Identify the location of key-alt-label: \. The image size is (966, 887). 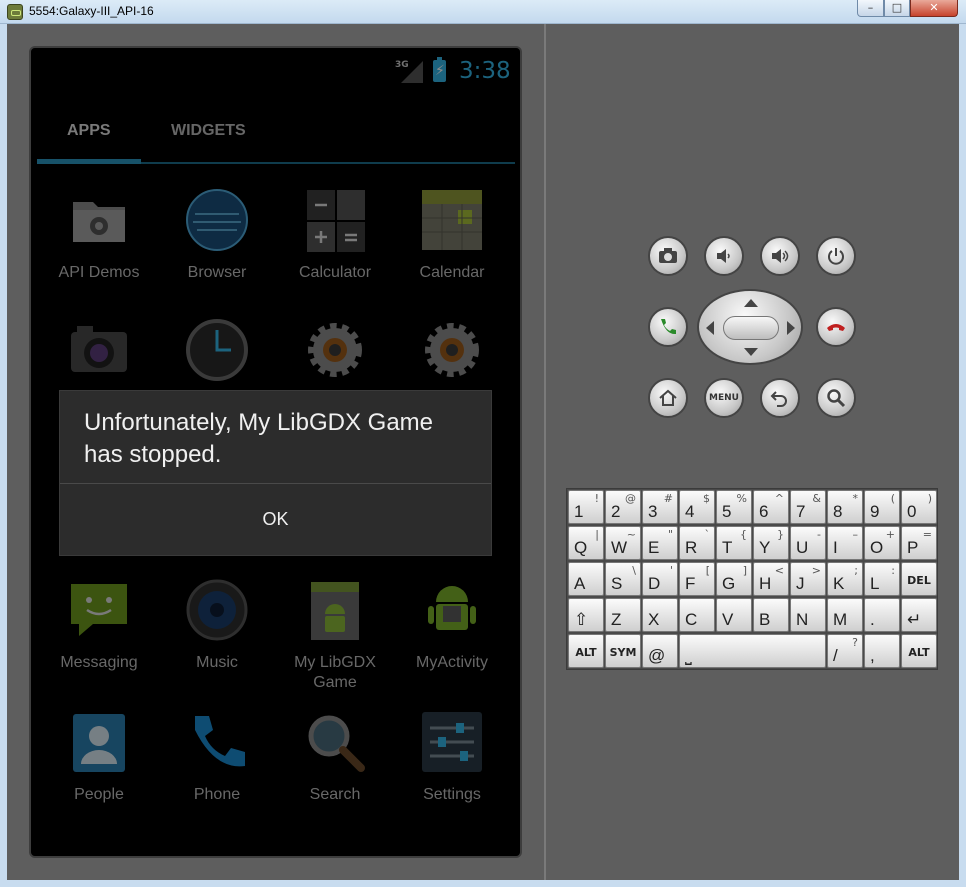
(634, 570).